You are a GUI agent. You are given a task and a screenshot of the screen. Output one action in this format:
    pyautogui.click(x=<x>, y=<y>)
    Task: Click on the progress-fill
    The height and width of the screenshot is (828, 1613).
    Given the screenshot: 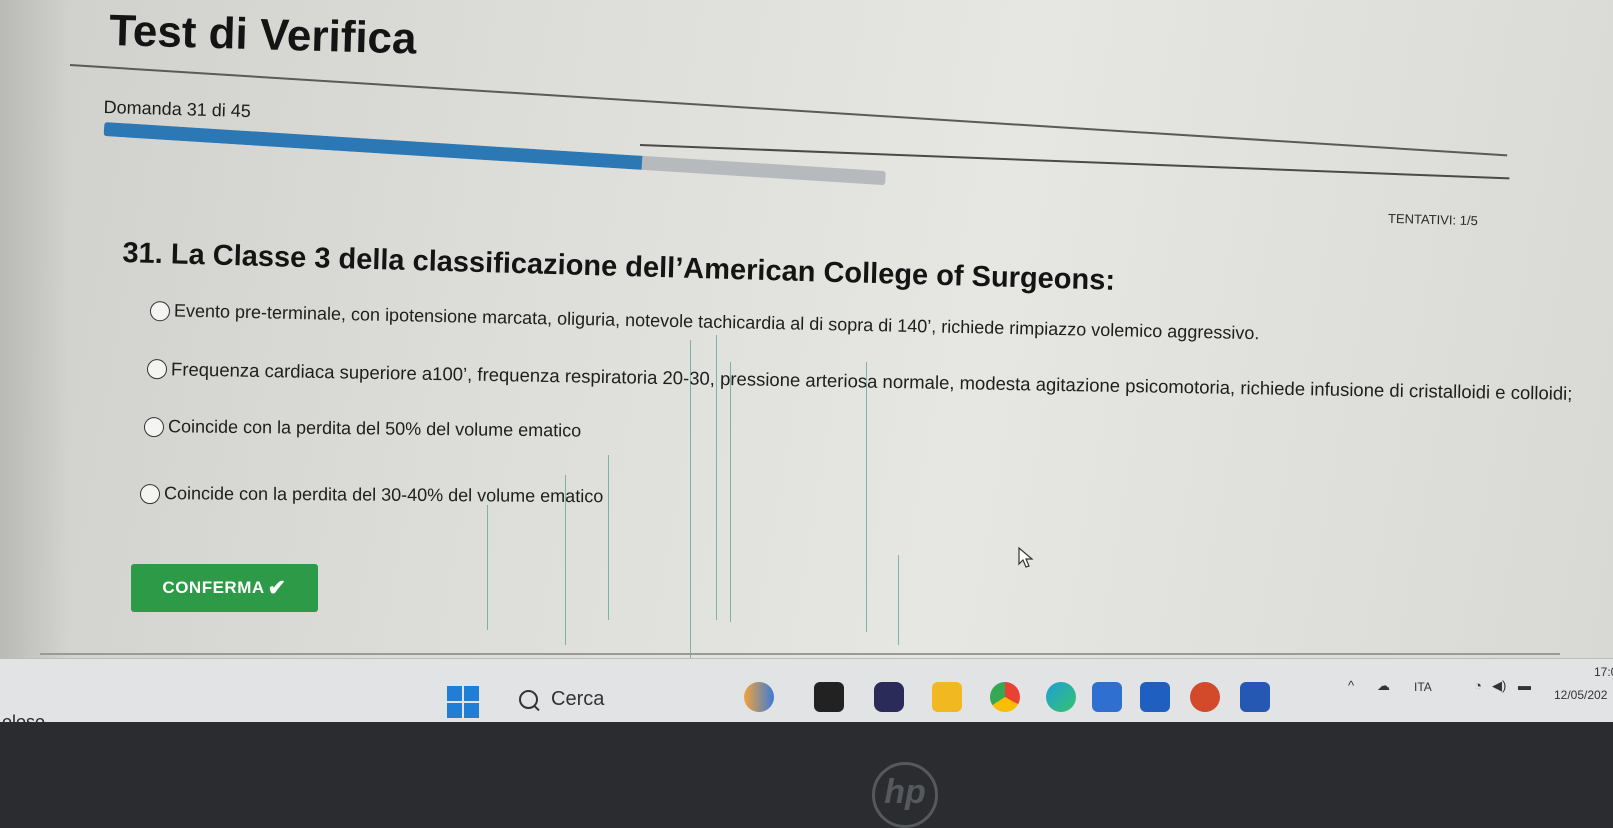 What is the action you would take?
    pyautogui.click(x=373, y=146)
    